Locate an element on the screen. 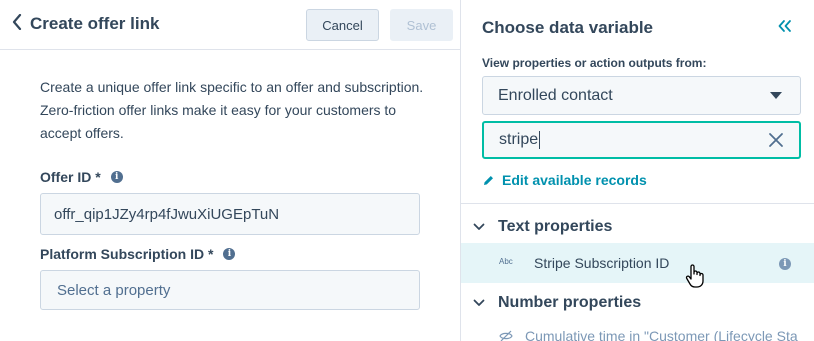 The height and width of the screenshot is (341, 814). property-search-input: stripe is located at coordinates (641, 140).